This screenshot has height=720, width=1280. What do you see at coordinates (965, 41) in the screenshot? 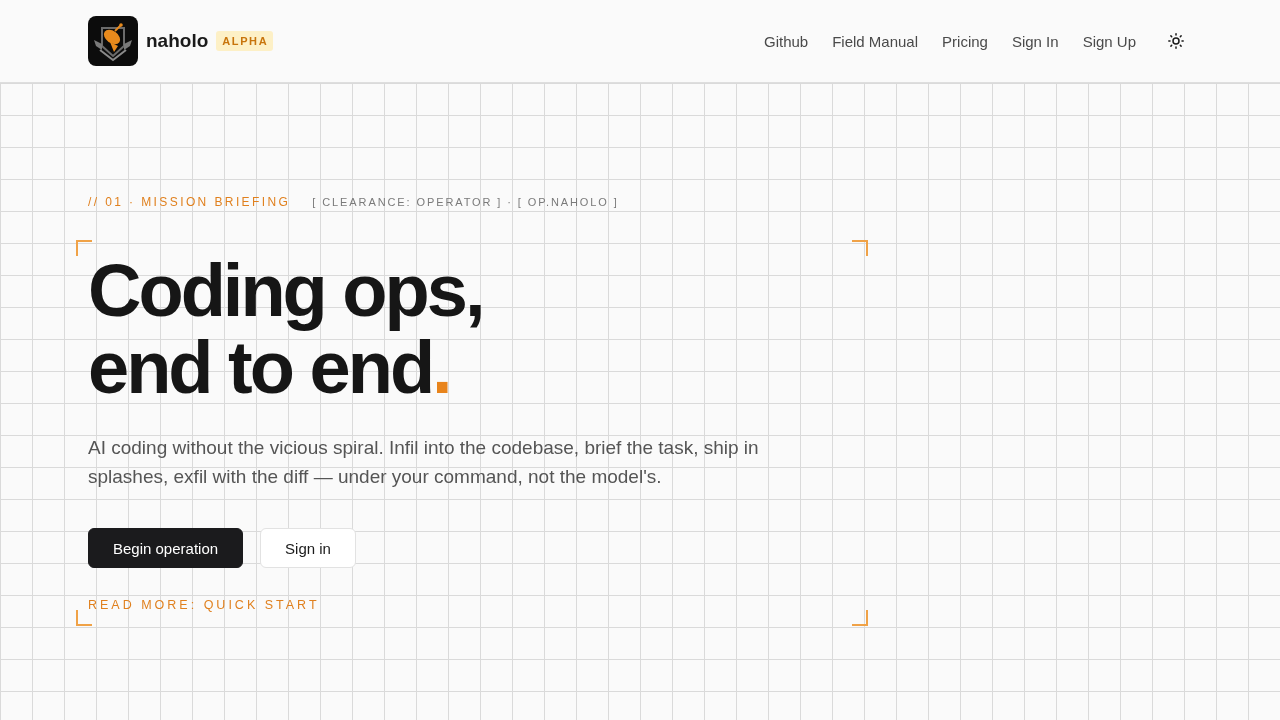
I see `nav-link: Pricing` at bounding box center [965, 41].